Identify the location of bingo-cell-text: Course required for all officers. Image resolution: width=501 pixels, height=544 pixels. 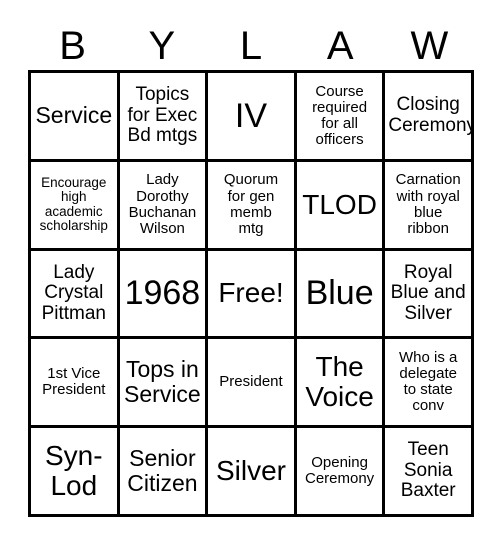
(340, 115).